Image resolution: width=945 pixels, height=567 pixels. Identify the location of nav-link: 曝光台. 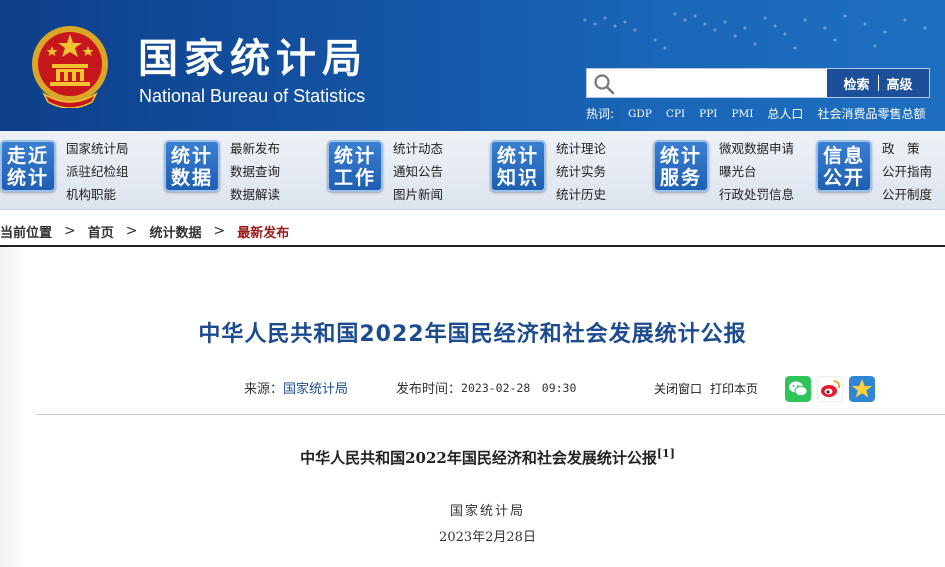
(756, 171).